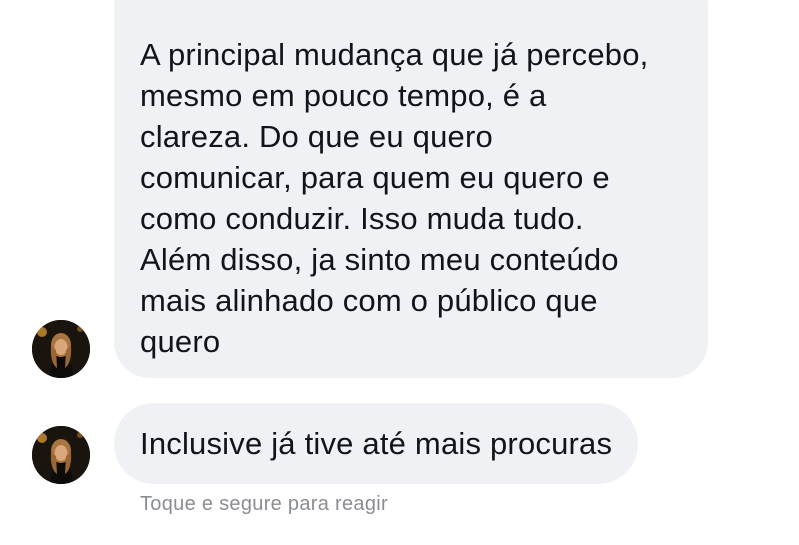  Describe the element at coordinates (264, 504) in the screenshot. I see `reaction-hint: Toque e segure para reagir` at that location.